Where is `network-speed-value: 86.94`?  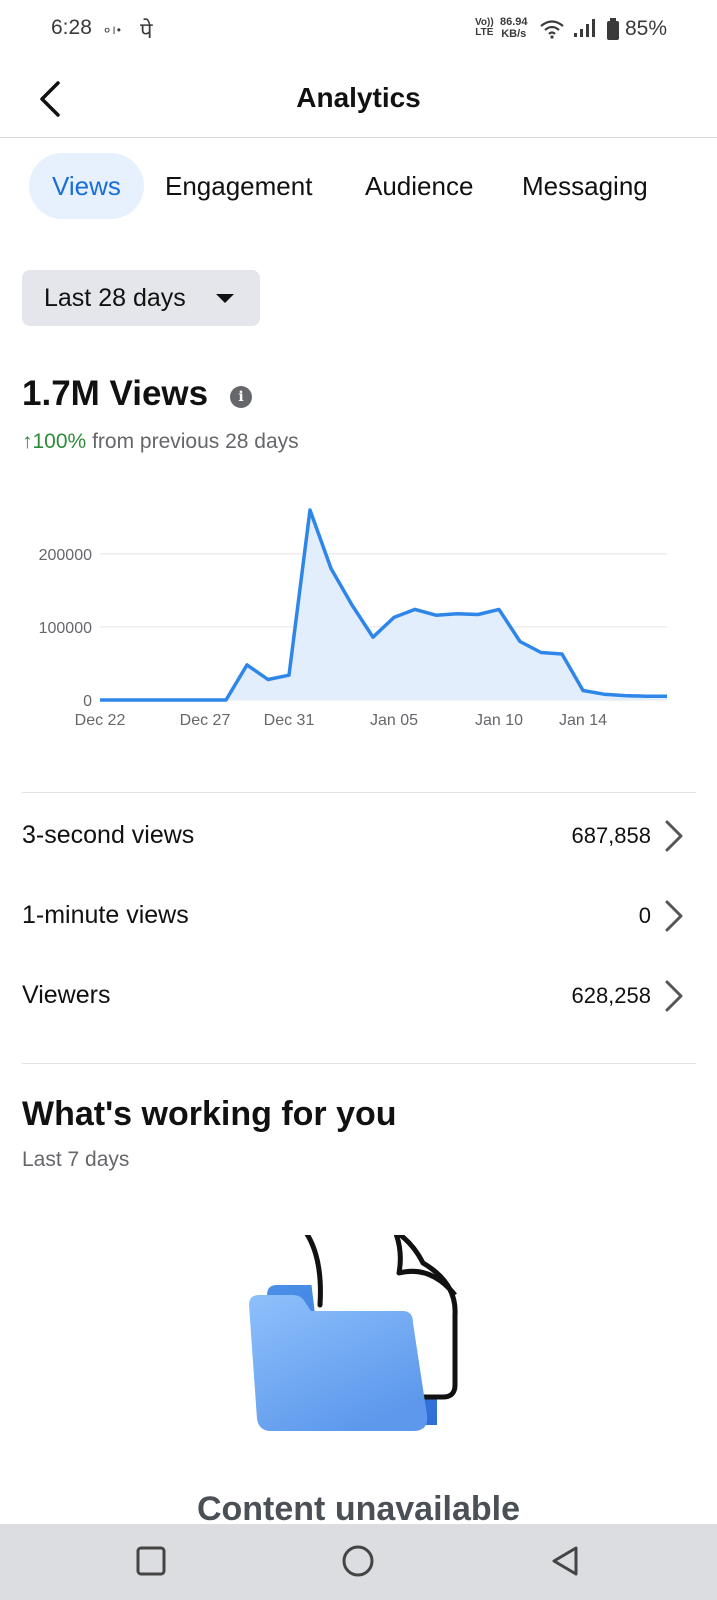
network-speed-value: 86.94 is located at coordinates (514, 22).